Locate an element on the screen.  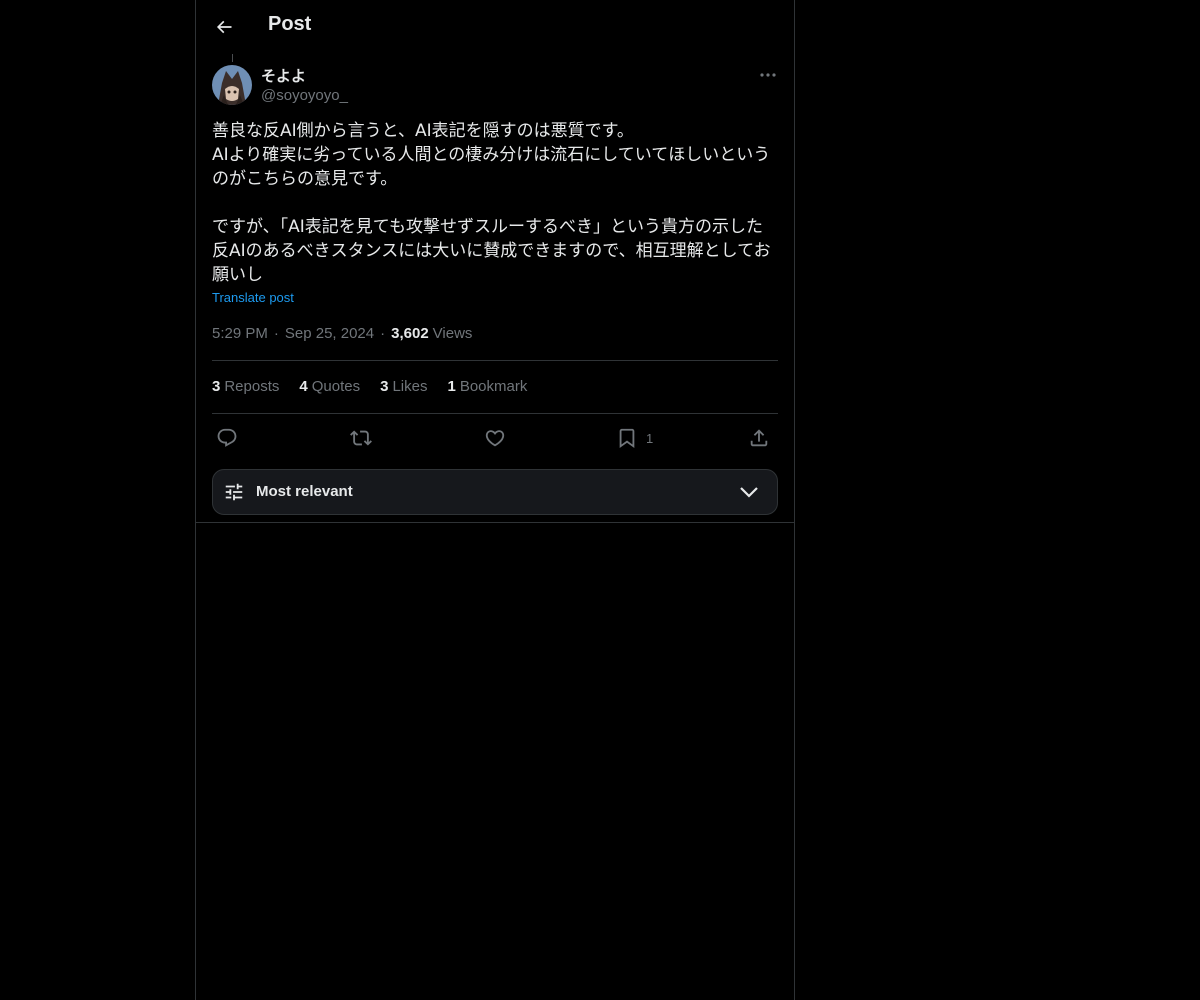
like-button is located at coordinates (495, 438).